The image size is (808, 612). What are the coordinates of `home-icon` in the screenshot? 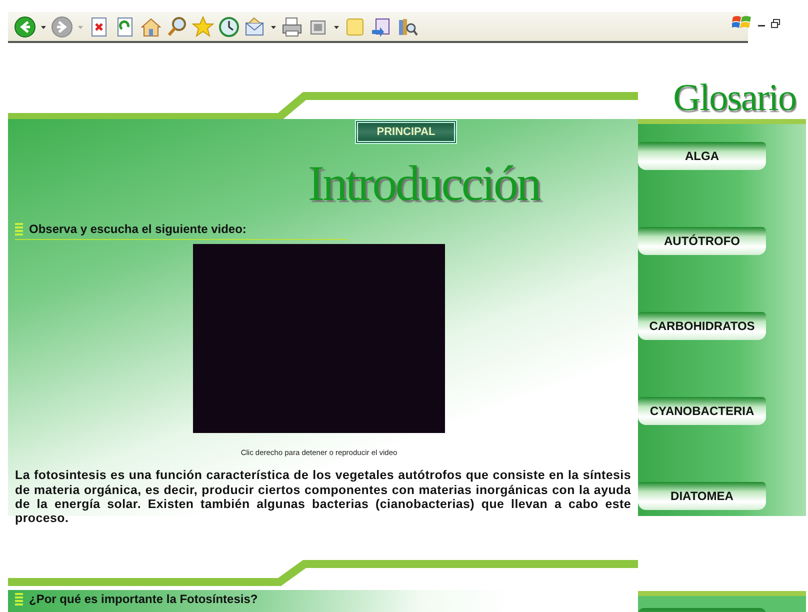 It's located at (151, 27).